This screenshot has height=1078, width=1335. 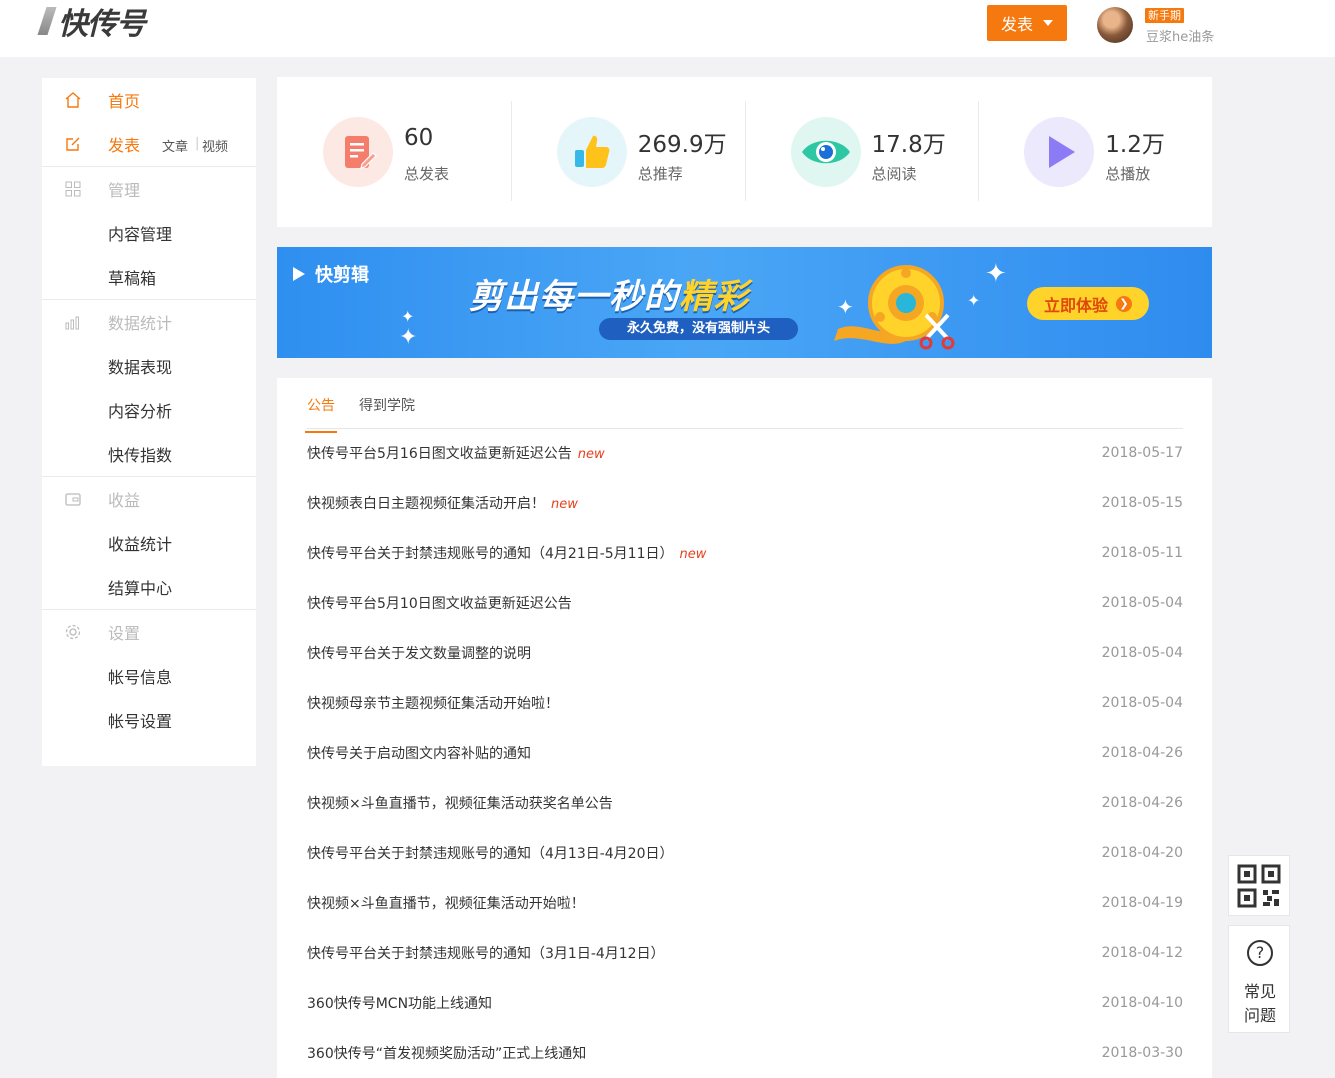 I want to click on stat-value: 1.2万, so click(x=1135, y=145).